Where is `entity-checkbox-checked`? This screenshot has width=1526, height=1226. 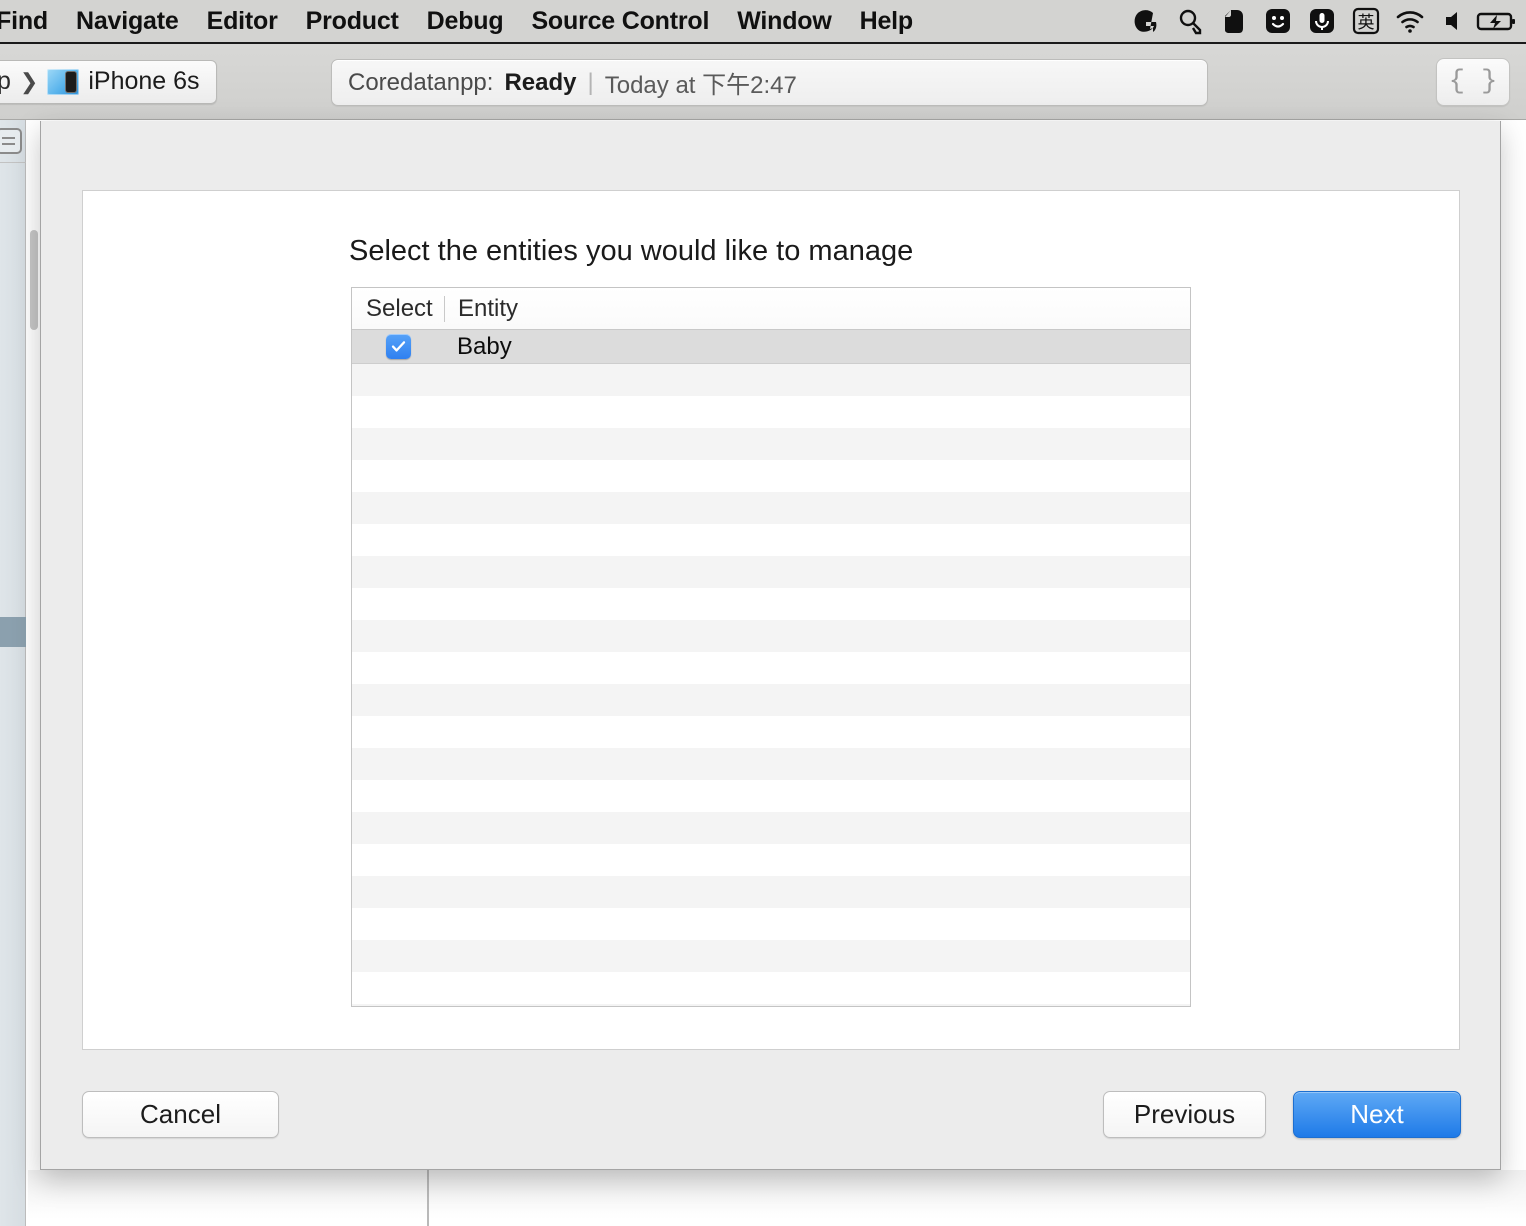
entity-checkbox-checked is located at coordinates (398, 346).